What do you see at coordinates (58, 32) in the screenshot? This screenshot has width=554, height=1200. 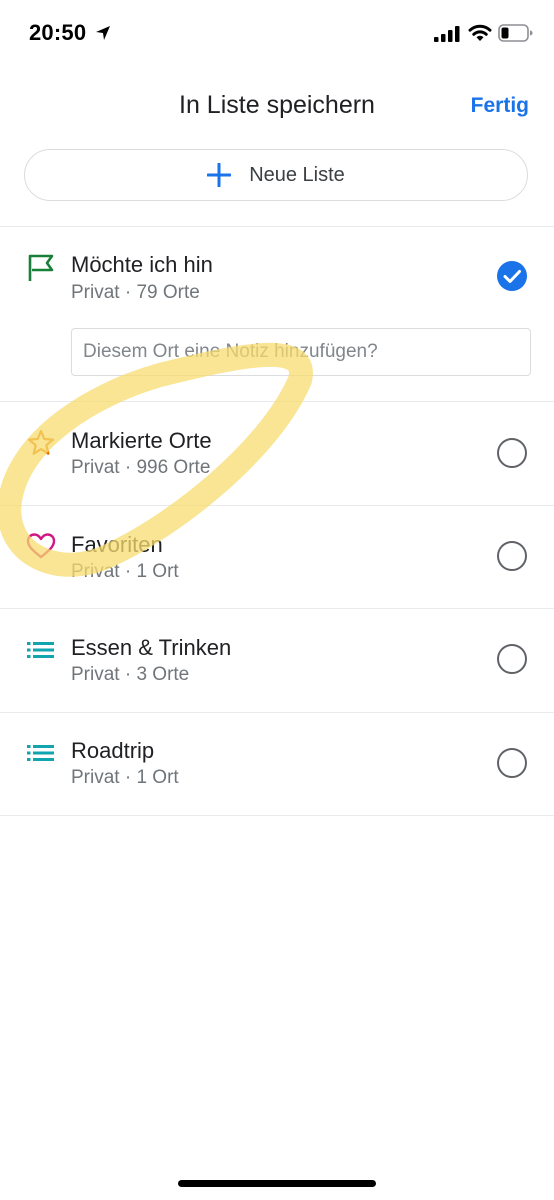 I see `status-time: 20:50` at bounding box center [58, 32].